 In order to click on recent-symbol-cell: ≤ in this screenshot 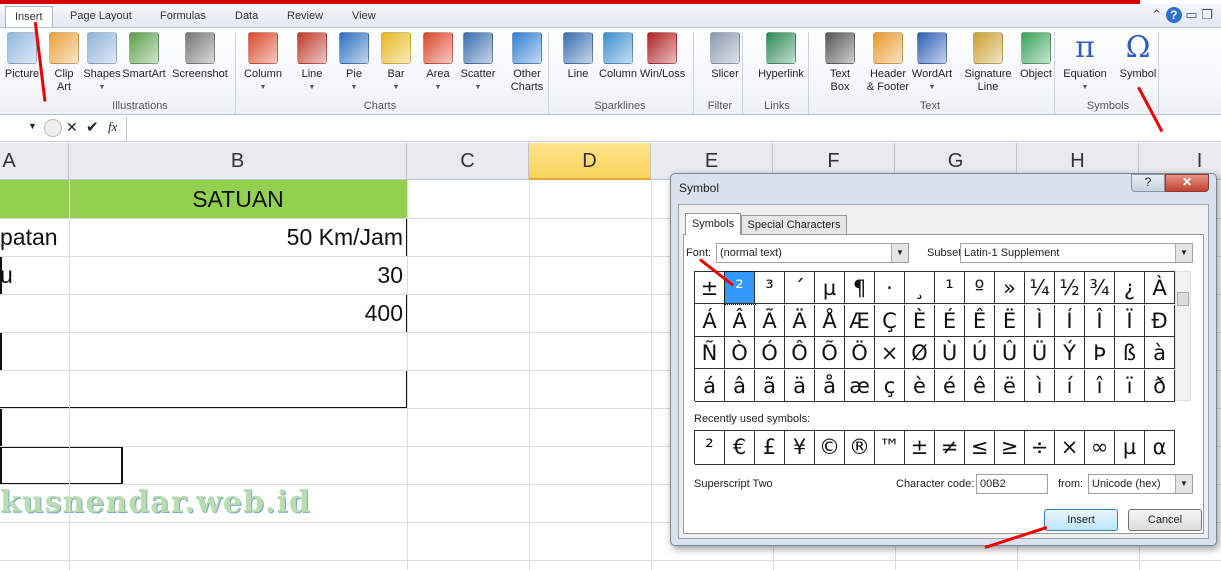, I will do `click(980, 448)`.